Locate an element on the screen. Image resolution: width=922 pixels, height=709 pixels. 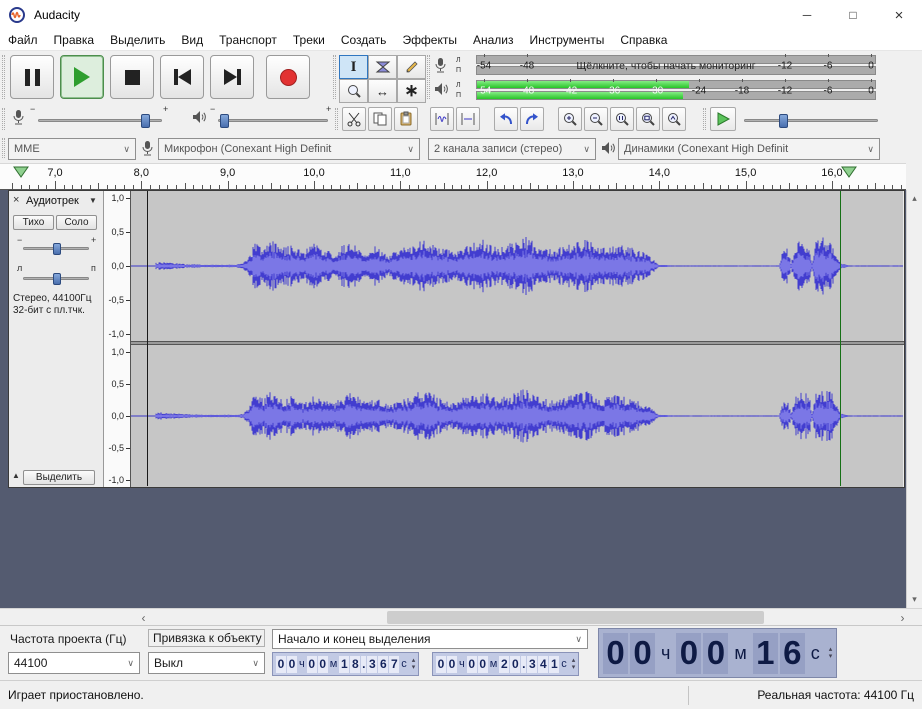
skip-to-start-button is located at coordinates (182, 77).